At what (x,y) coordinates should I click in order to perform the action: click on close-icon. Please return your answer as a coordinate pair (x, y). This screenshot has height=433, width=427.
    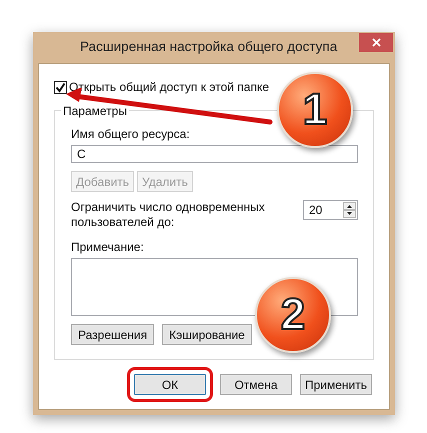
    Looking at the image, I should click on (376, 42).